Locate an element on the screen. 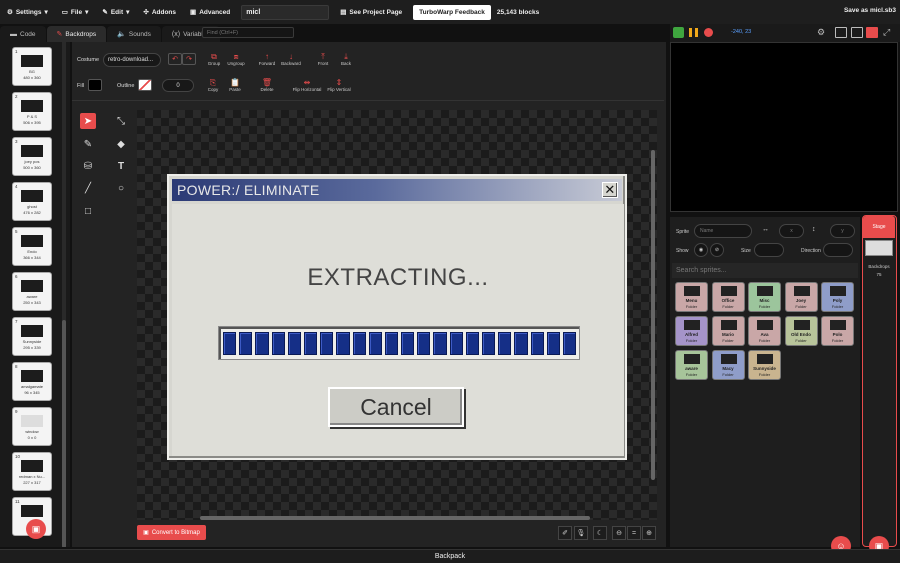 This screenshot has width=900, height=563. stage-selector: Stage Backdrops 75 is located at coordinates (879, 381).